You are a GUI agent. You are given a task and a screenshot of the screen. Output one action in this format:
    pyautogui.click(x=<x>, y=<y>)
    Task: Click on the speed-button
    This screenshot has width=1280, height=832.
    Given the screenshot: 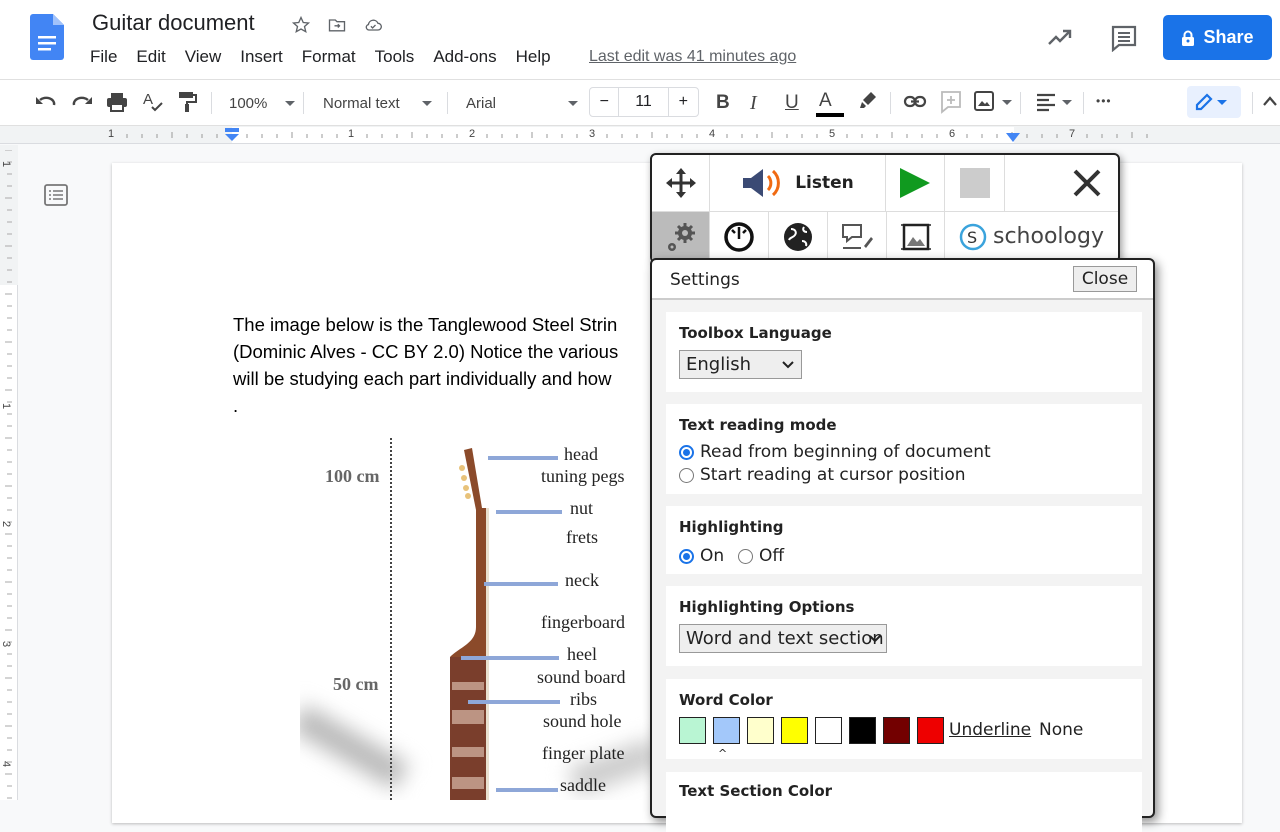 What is the action you would take?
    pyautogui.click(x=739, y=237)
    